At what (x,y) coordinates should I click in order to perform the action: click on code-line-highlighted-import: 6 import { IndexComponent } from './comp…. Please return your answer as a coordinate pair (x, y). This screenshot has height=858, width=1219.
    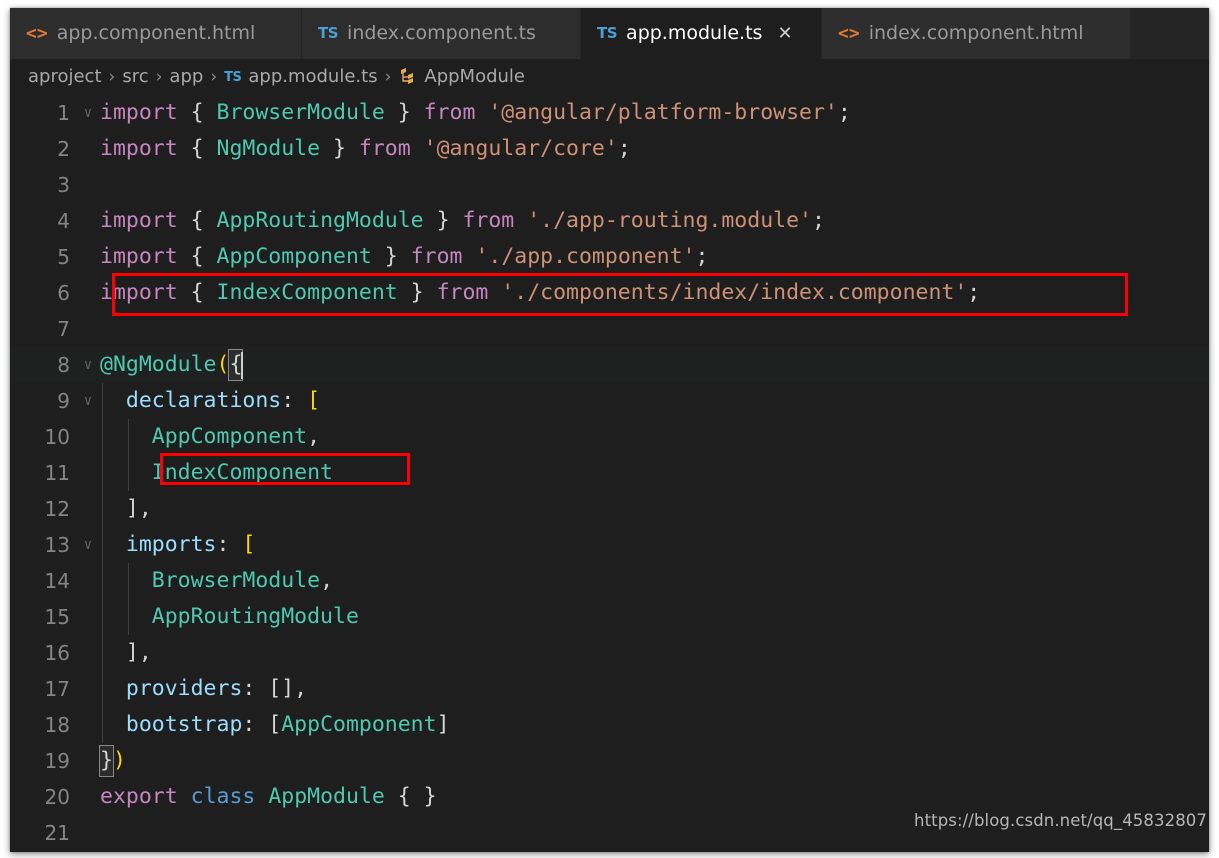
    Looking at the image, I should click on (609, 293).